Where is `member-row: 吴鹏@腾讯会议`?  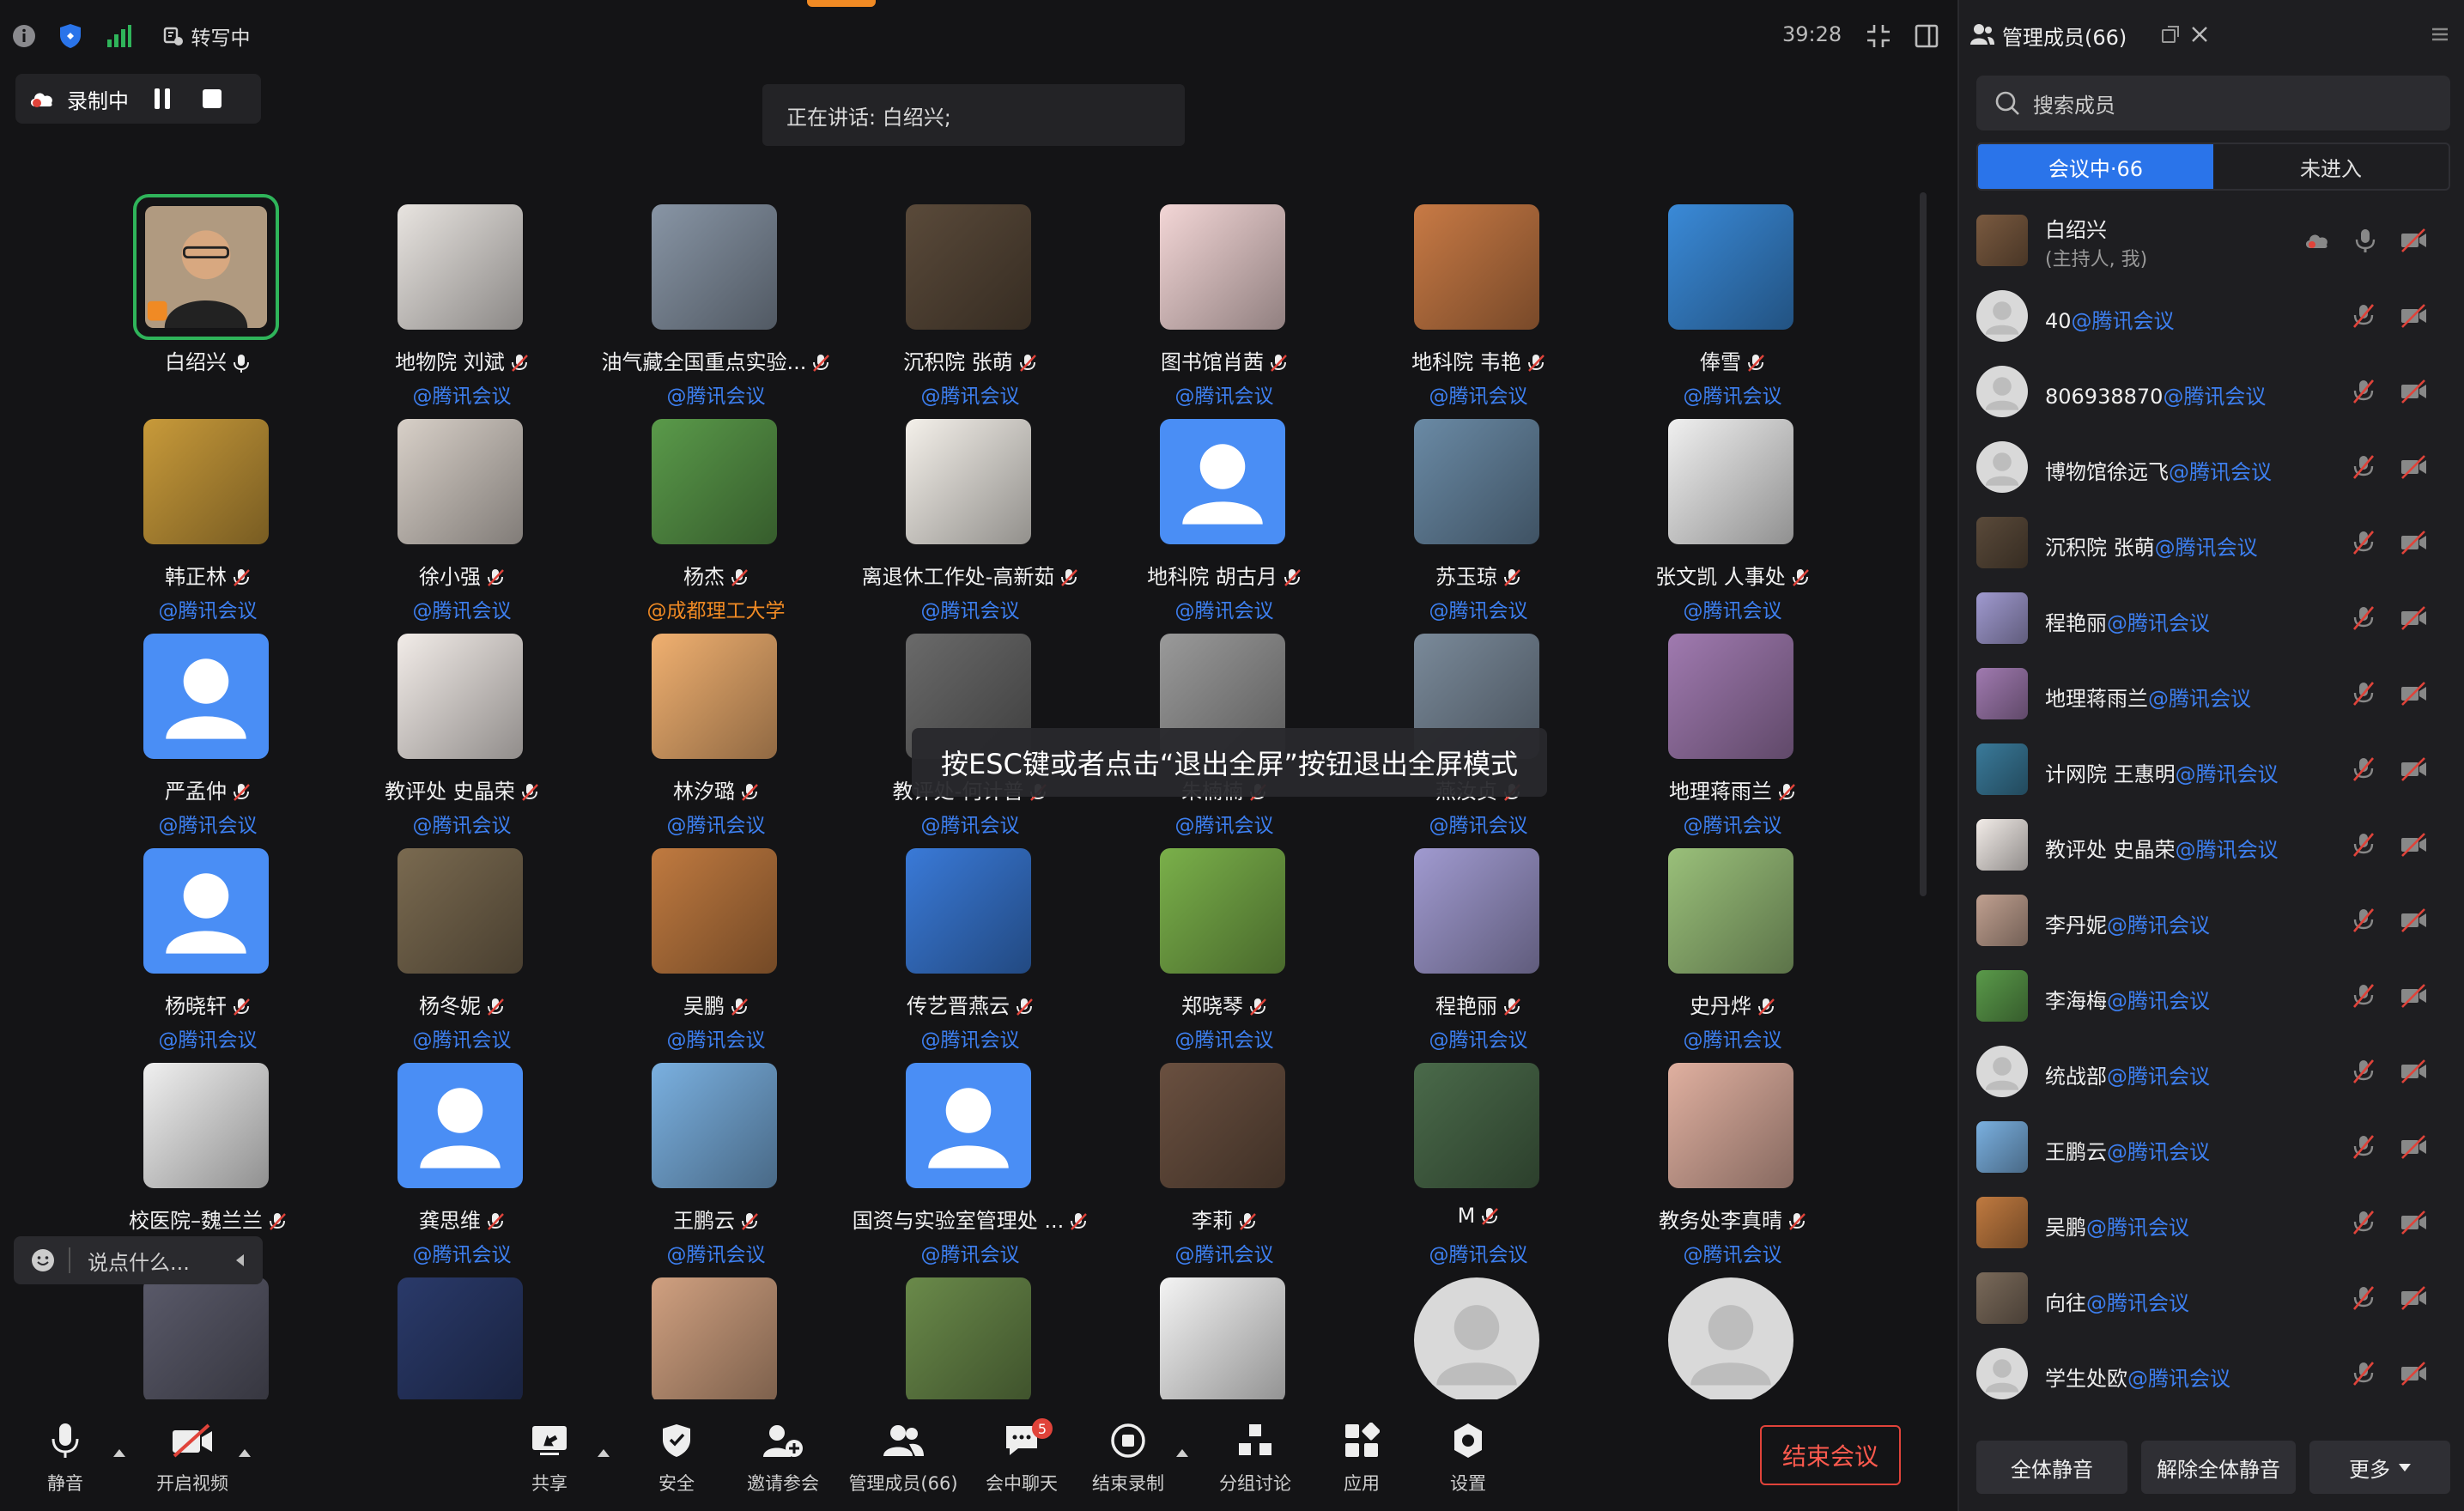 member-row: 吴鹏@腾讯会议 is located at coordinates (2211, 1222).